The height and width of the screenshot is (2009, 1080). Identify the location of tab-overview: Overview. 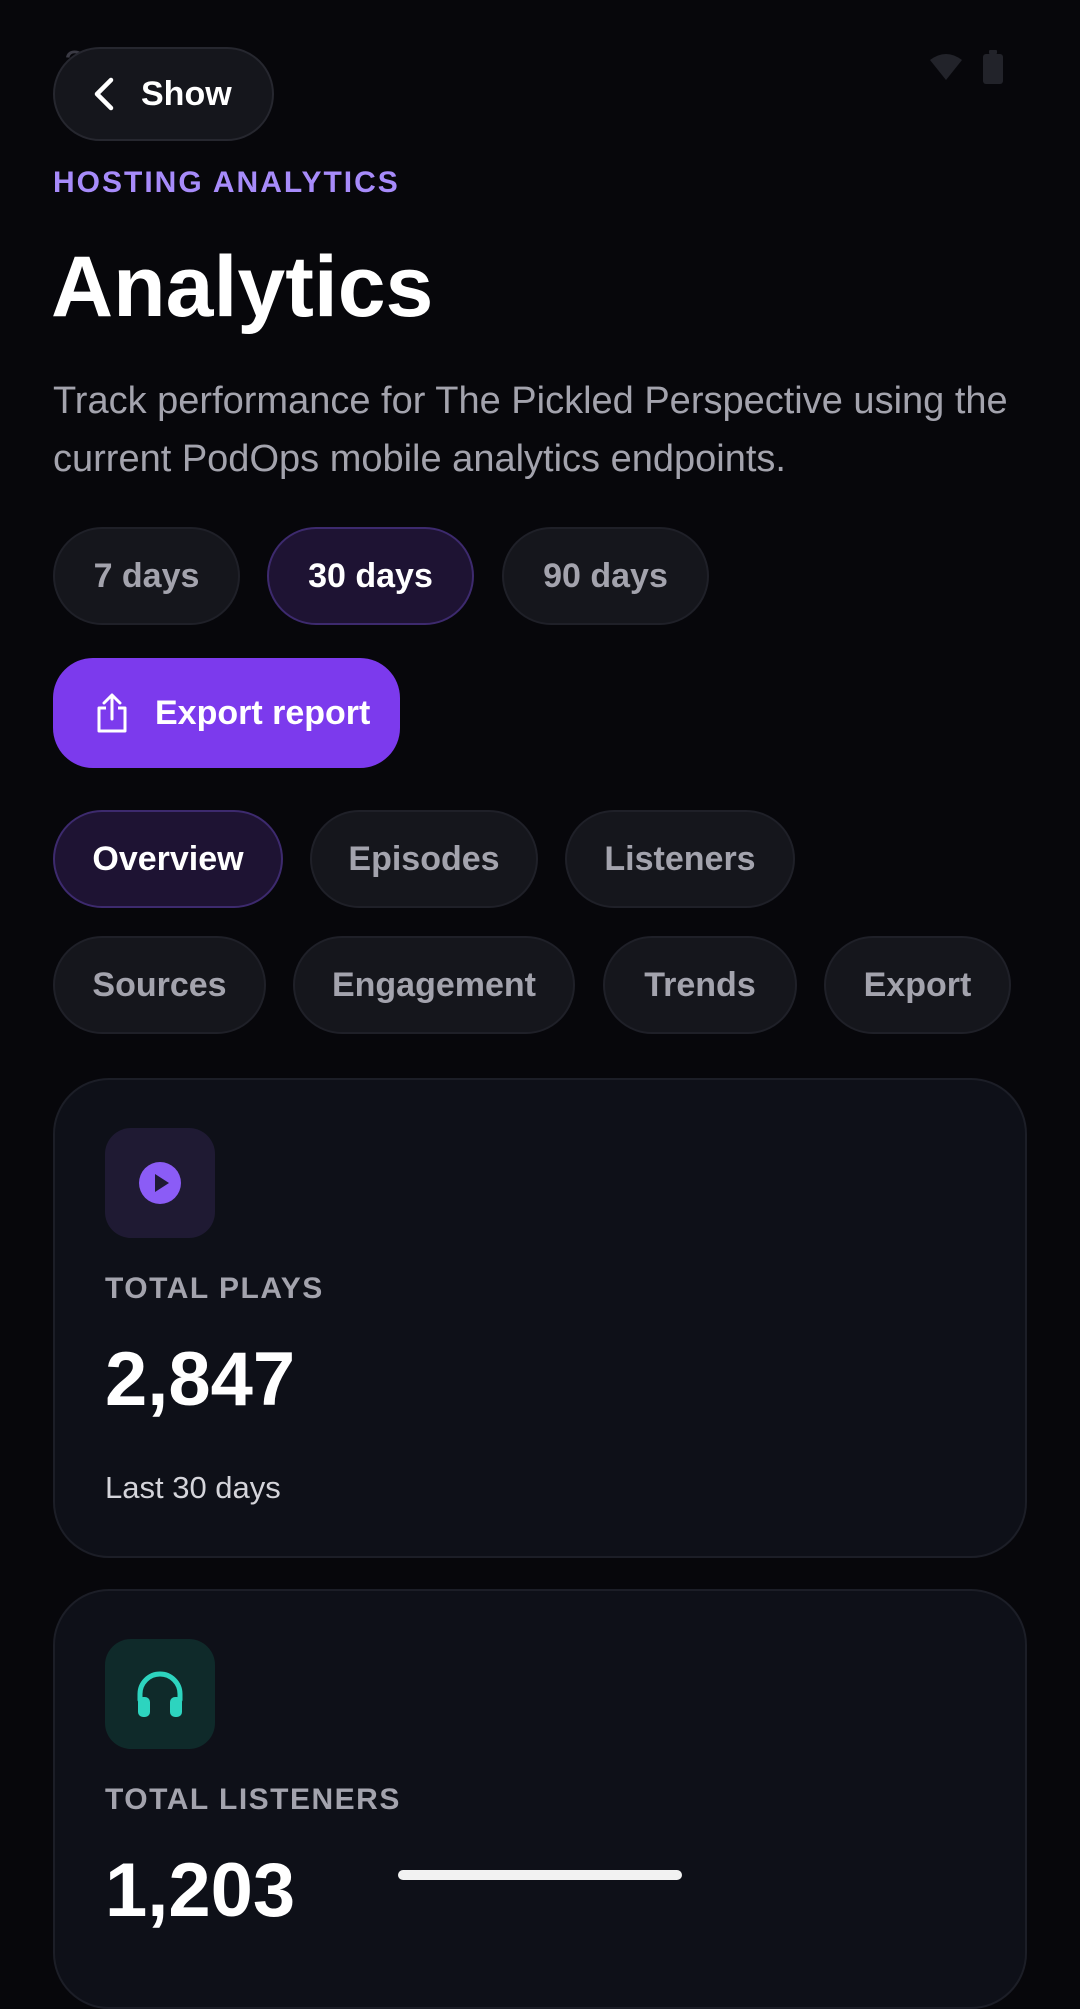
(168, 859).